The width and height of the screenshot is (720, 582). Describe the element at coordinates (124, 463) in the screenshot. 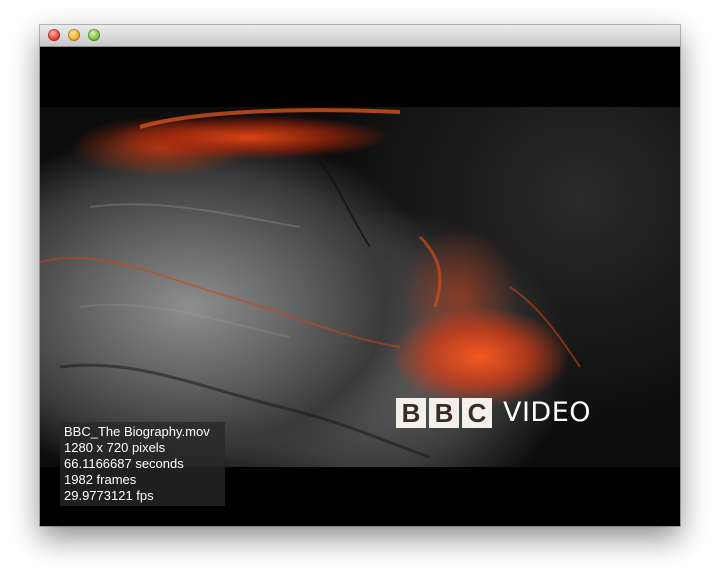

I see `info-duration: 66.1166687 seconds` at that location.